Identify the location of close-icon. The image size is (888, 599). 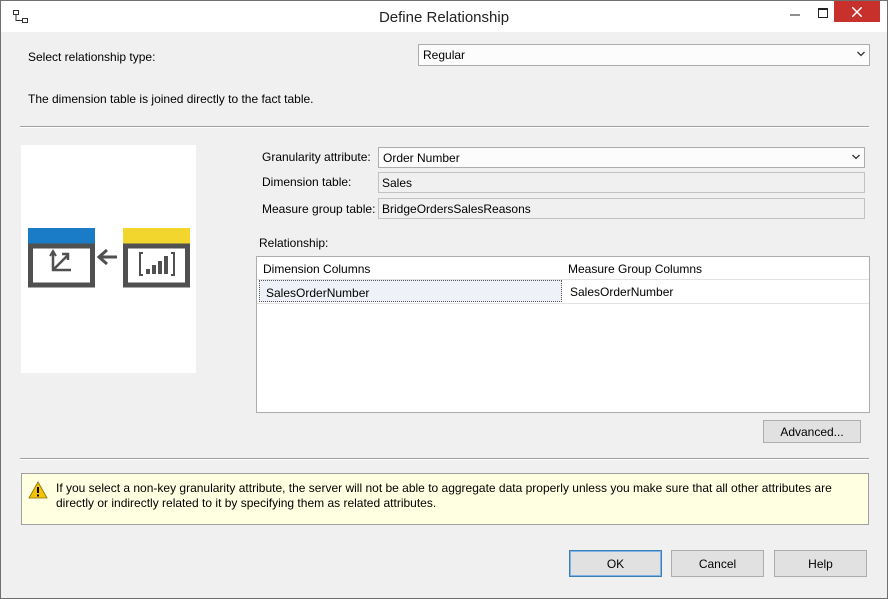
(857, 11).